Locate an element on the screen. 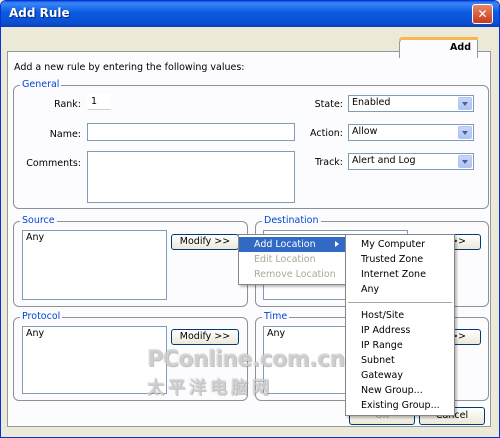 The height and width of the screenshot is (438, 500). protocol-modify-button: Modify >> is located at coordinates (205, 337).